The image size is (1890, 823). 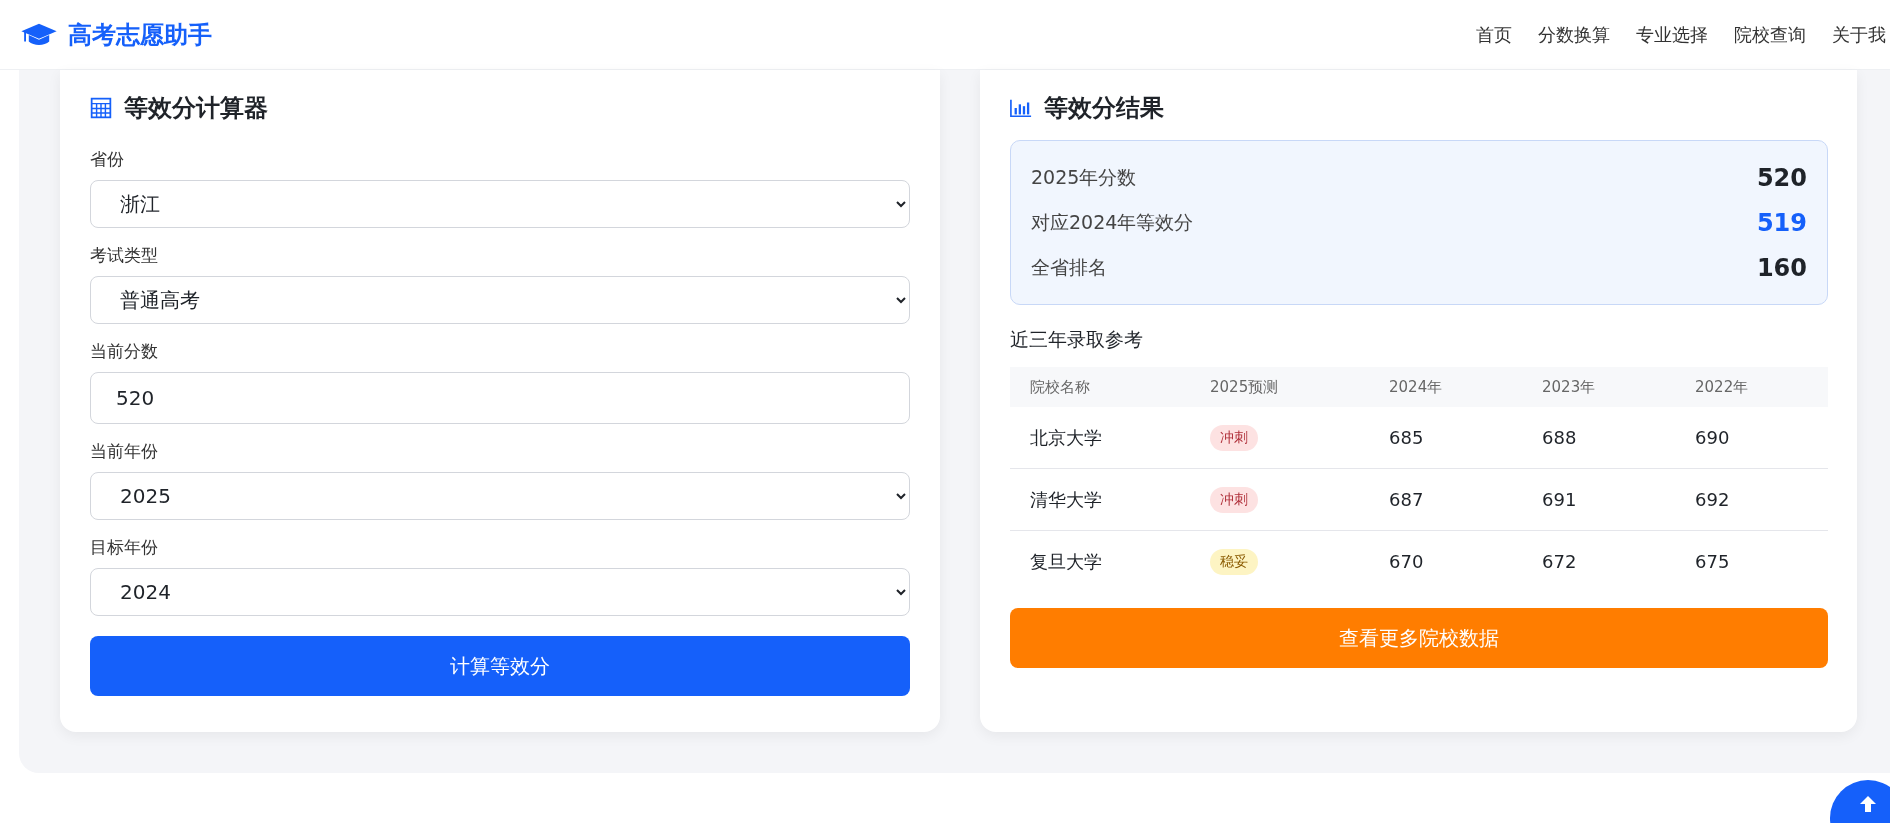 I want to click on column-header: 院校名称, so click(x=1060, y=387).